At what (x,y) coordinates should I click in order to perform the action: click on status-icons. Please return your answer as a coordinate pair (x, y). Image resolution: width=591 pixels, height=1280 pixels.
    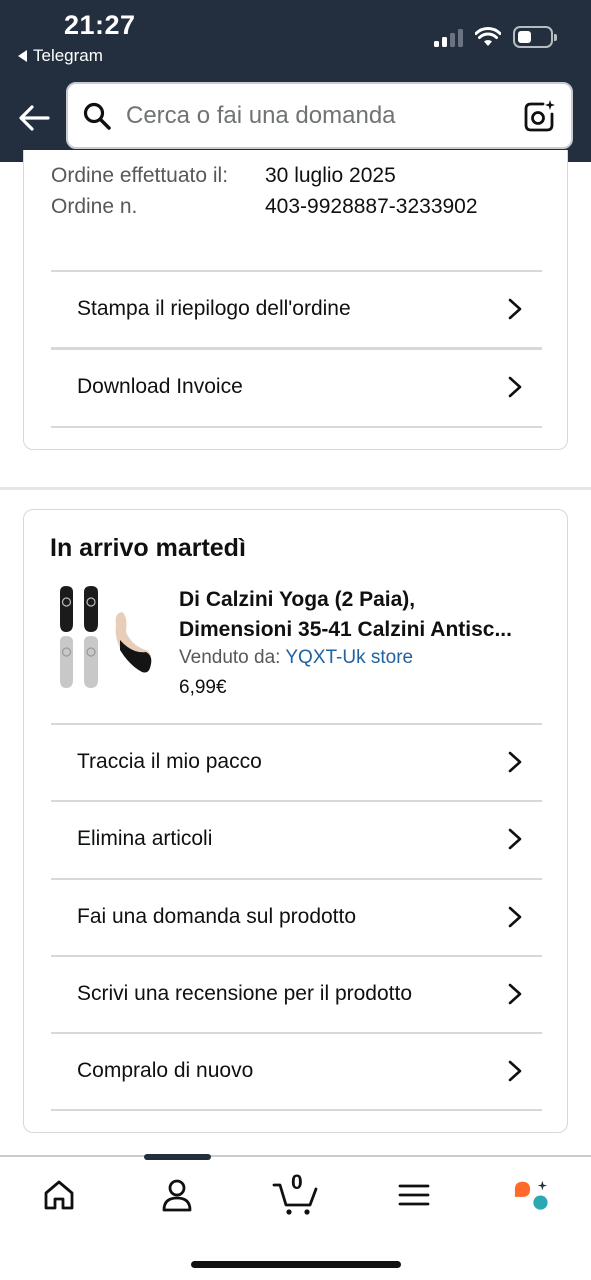
    Looking at the image, I should click on (495, 37).